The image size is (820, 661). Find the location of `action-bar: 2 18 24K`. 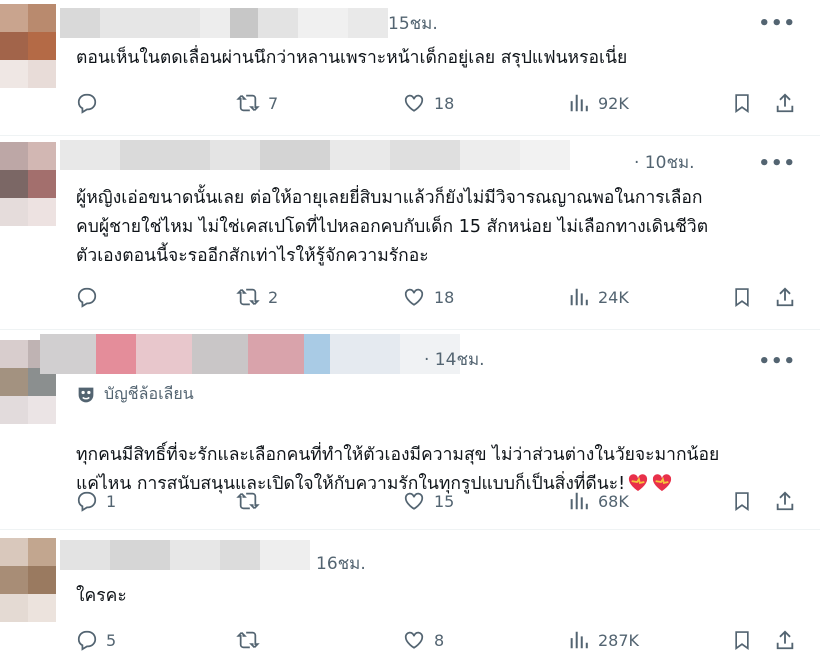

action-bar: 2 18 24K is located at coordinates (437, 297).